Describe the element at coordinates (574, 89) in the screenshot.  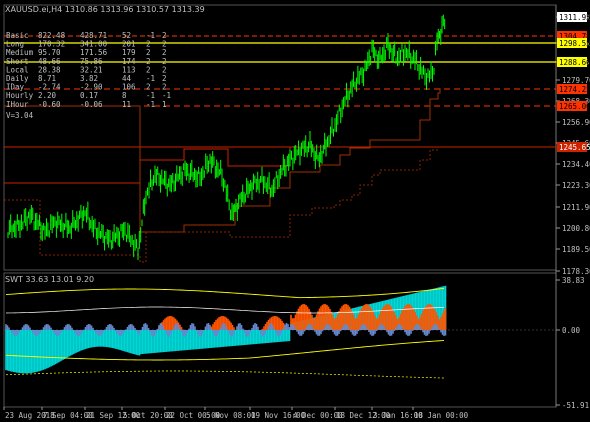
I see `price-badge-label: 1274.25` at that location.